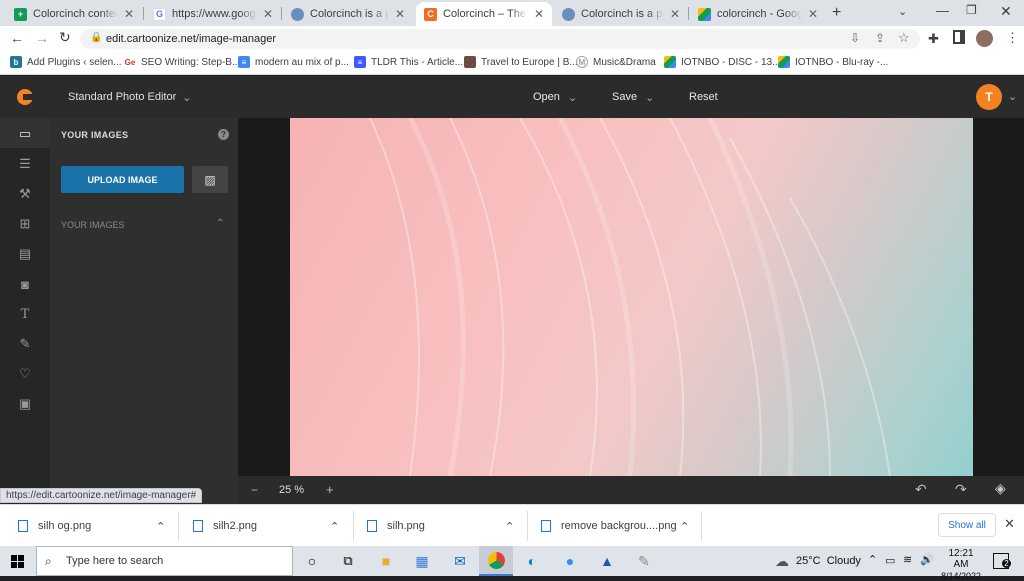  What do you see at coordinates (961, 489) in the screenshot?
I see `redo-icon: ↷` at bounding box center [961, 489].